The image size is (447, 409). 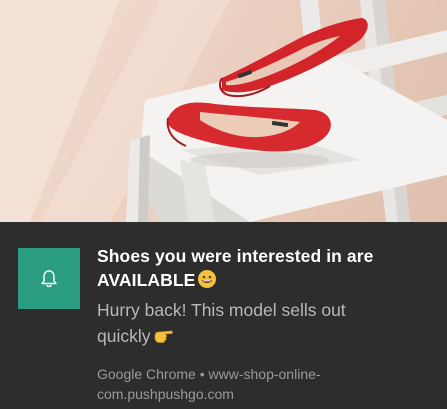 What do you see at coordinates (165, 394) in the screenshot?
I see `source-line-2: com.pushpushgo.com` at bounding box center [165, 394].